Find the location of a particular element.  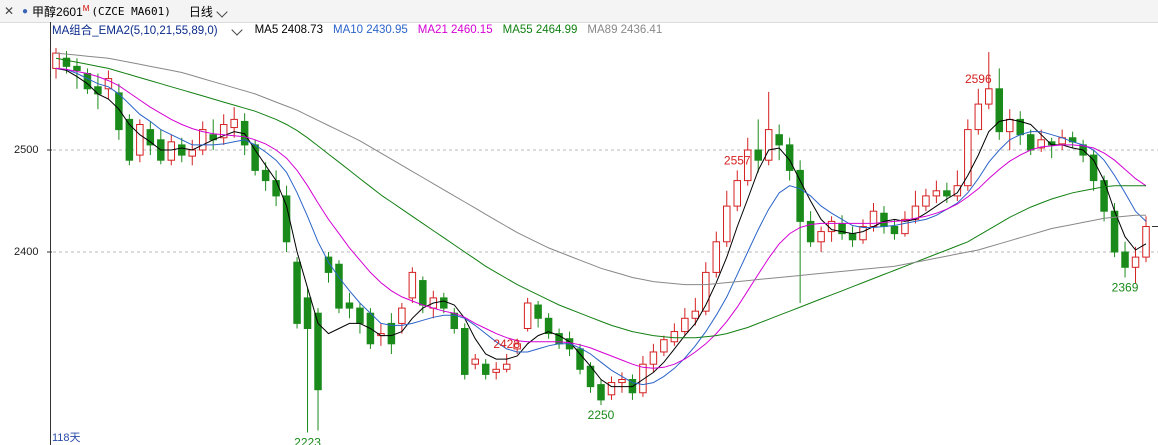

high-label: 2596 is located at coordinates (978, 79).